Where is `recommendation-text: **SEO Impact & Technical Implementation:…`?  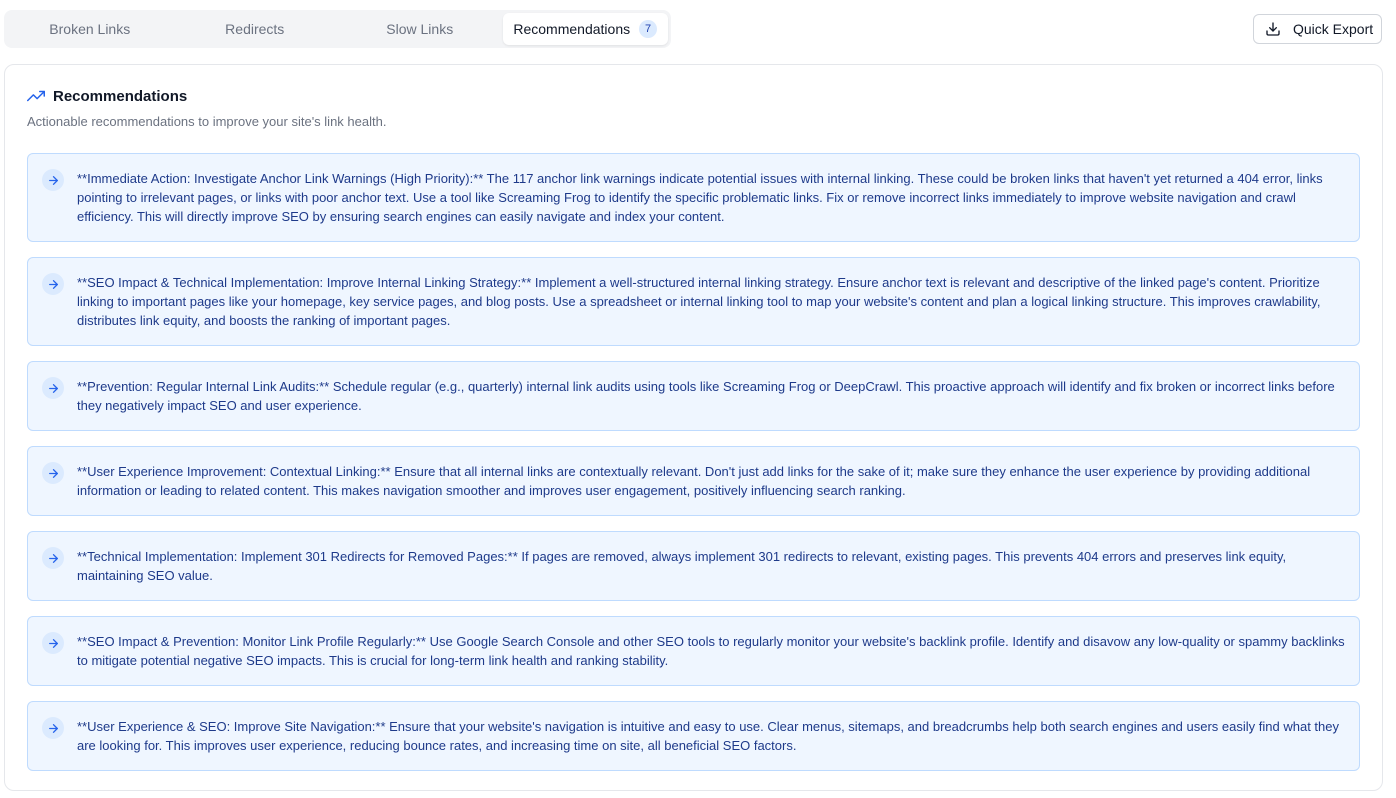 recommendation-text: **SEO Impact & Technical Implementation:… is located at coordinates (699, 301).